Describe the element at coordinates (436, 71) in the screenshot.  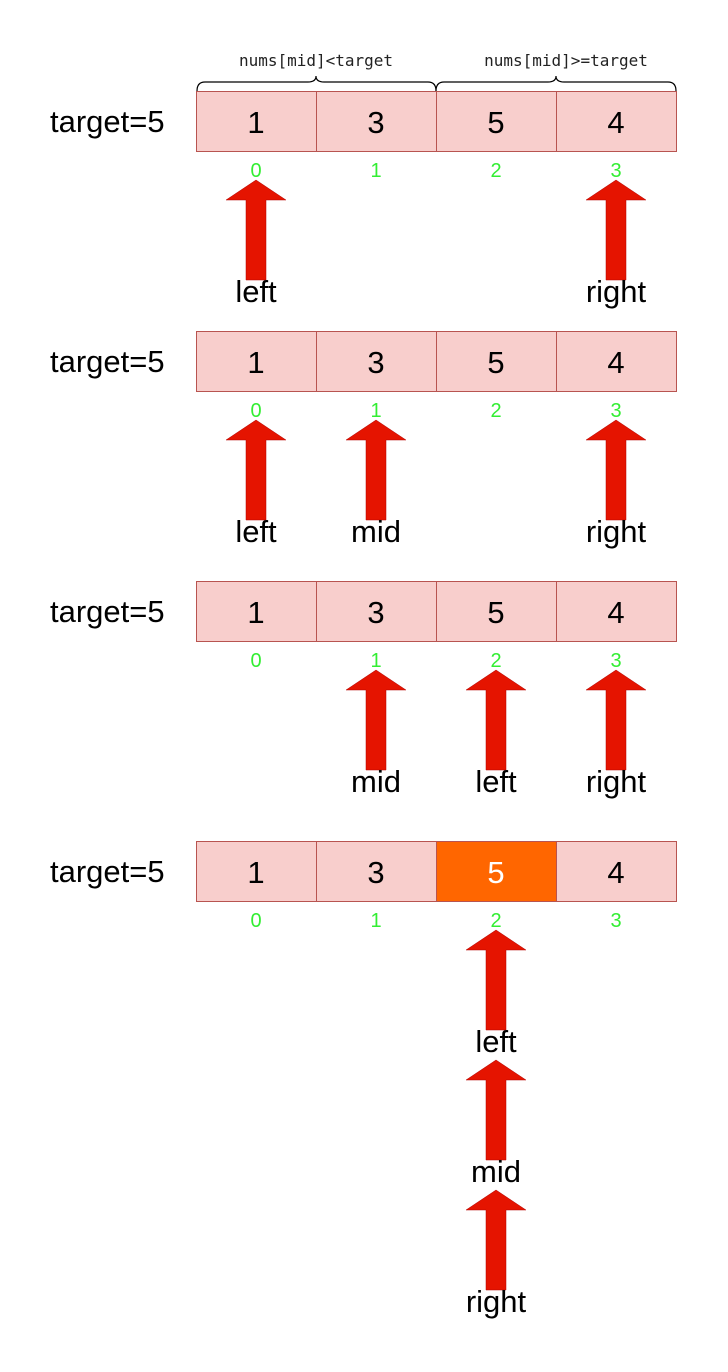
I see `condition-braces: nums[mid]<target nums[mid]>=target` at that location.